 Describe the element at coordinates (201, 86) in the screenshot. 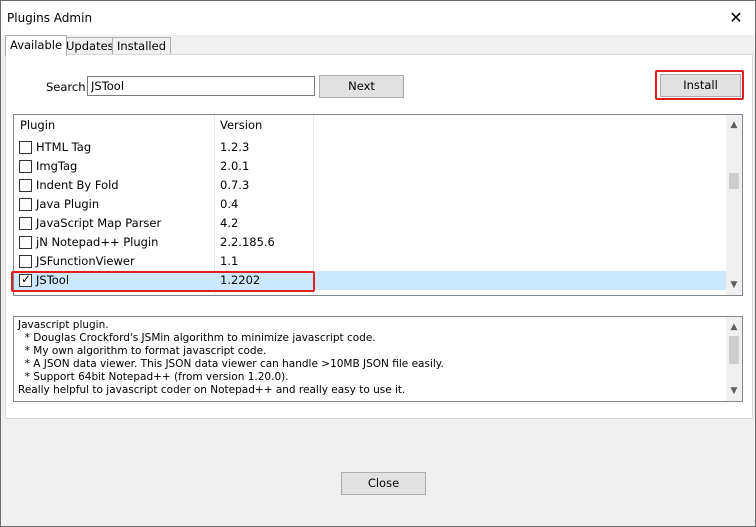

I see `search-input` at that location.